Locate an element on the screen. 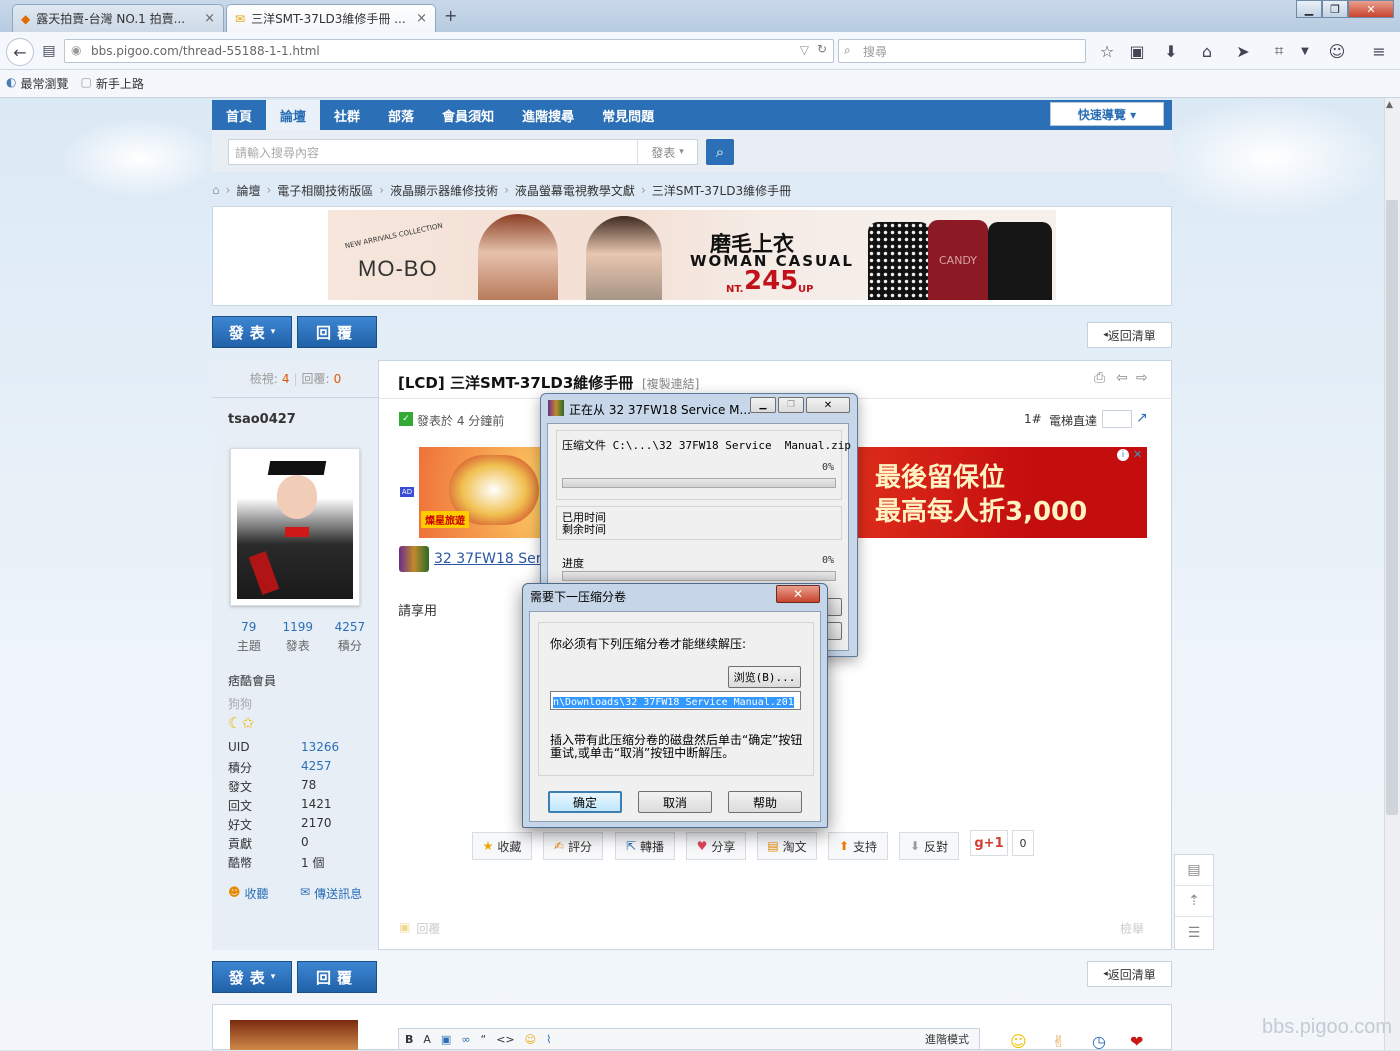  follow-link: ☻ 收聽 is located at coordinates (248, 893).